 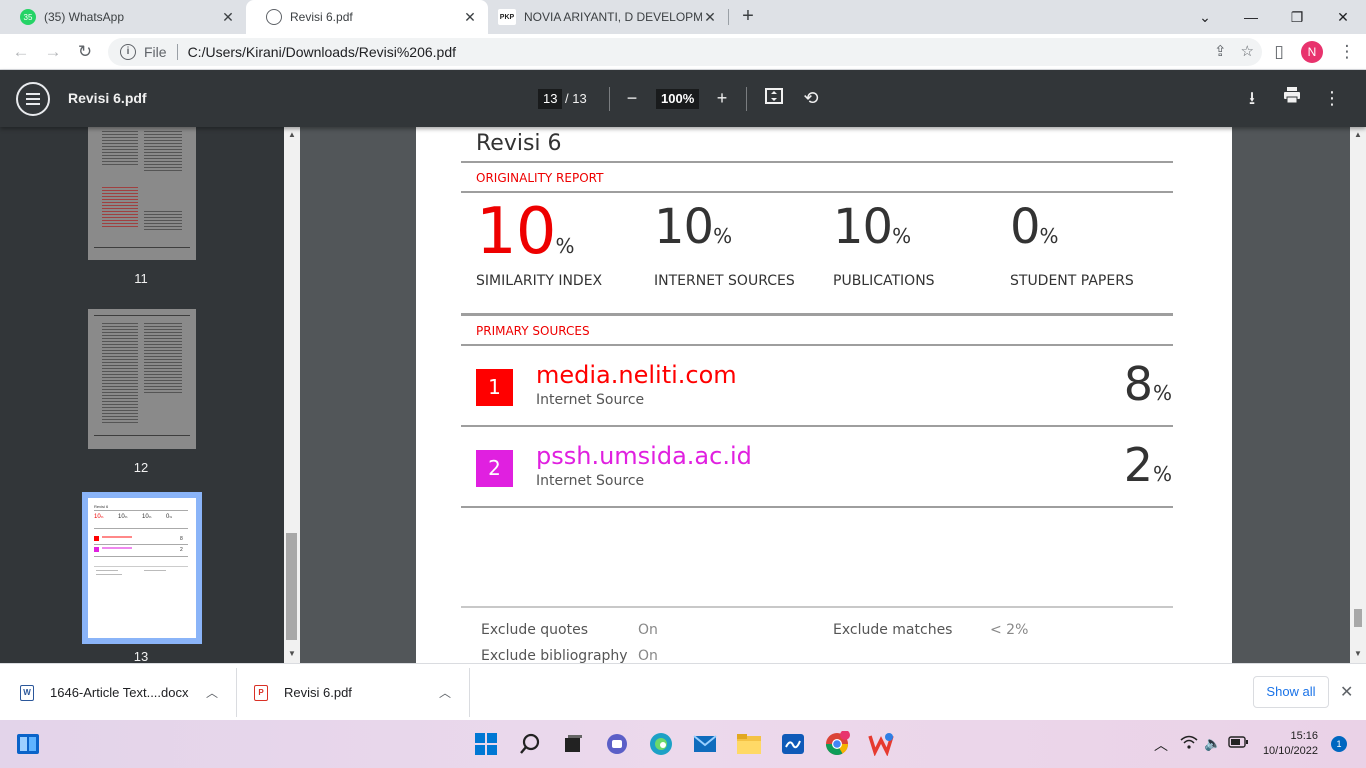 What do you see at coordinates (1251, 17) in the screenshot?
I see `minimize-button: —` at bounding box center [1251, 17].